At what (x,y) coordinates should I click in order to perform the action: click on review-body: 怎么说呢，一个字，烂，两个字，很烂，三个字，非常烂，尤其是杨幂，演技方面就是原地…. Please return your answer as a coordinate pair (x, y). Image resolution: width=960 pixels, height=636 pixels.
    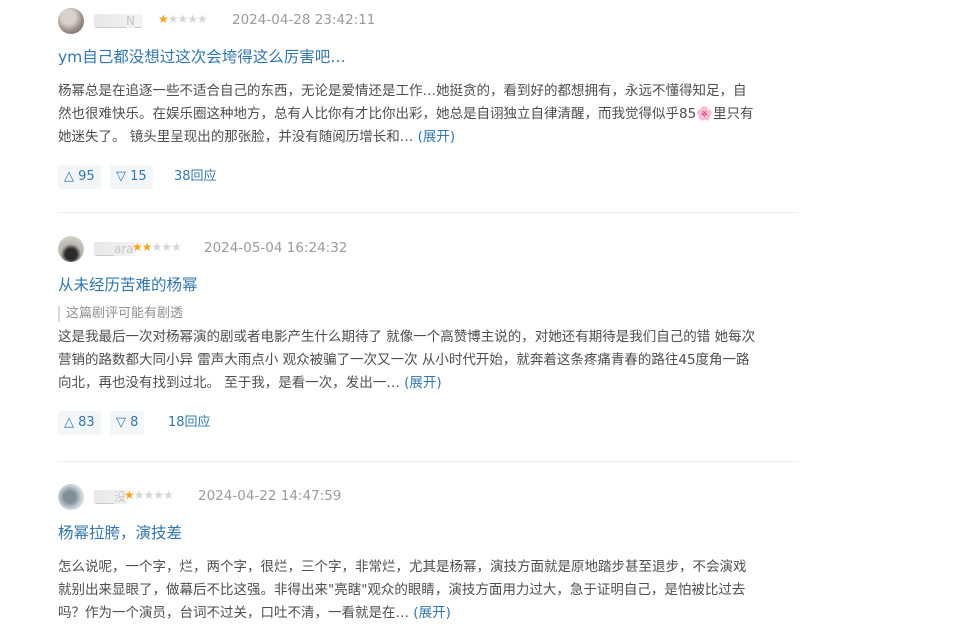
    Looking at the image, I should click on (428, 590).